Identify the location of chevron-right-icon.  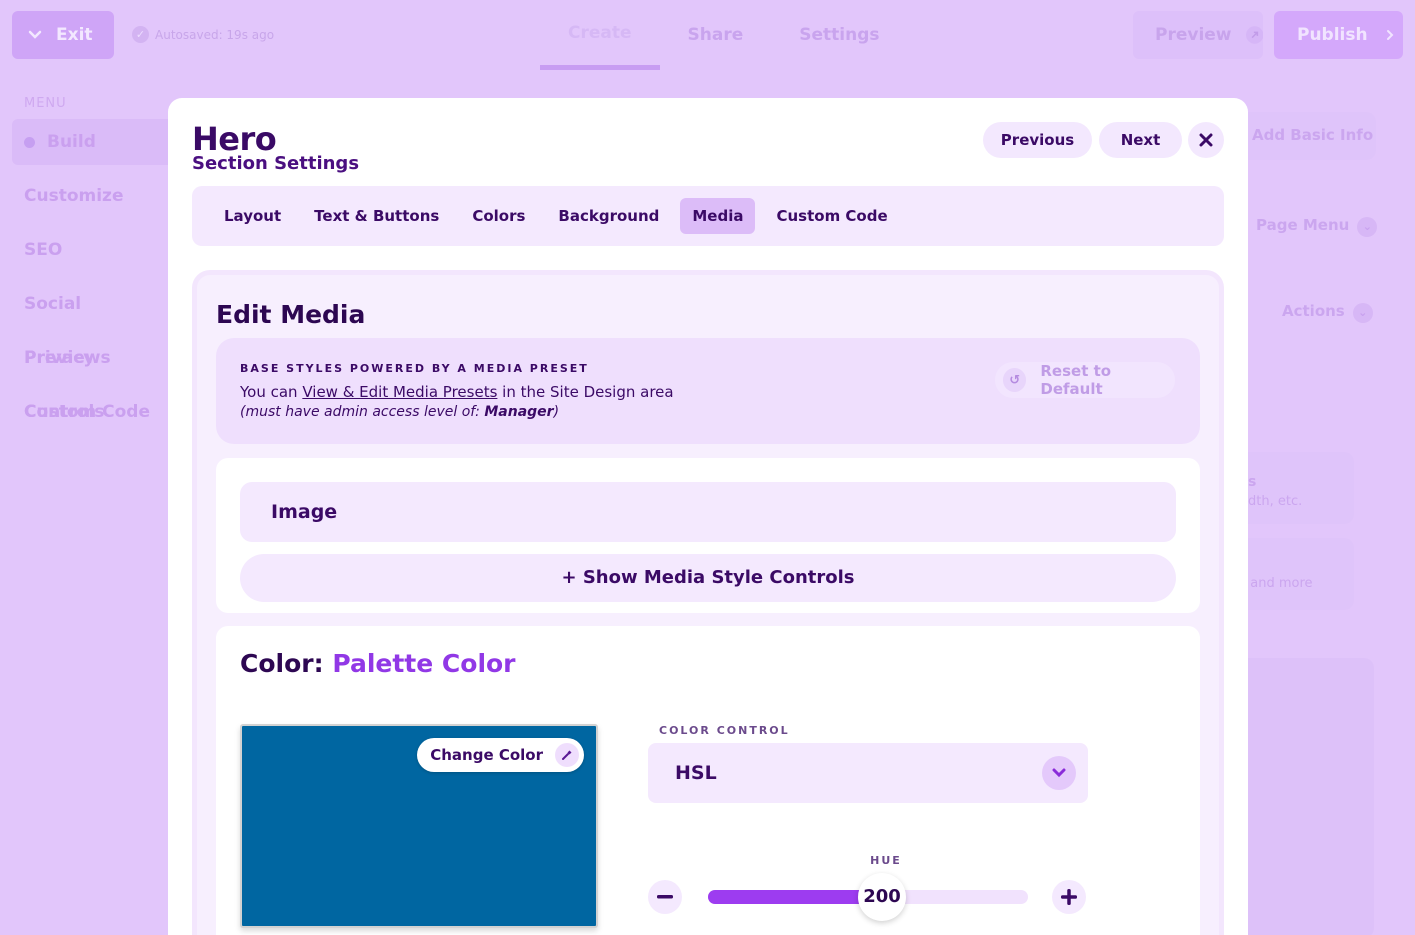
(1390, 35).